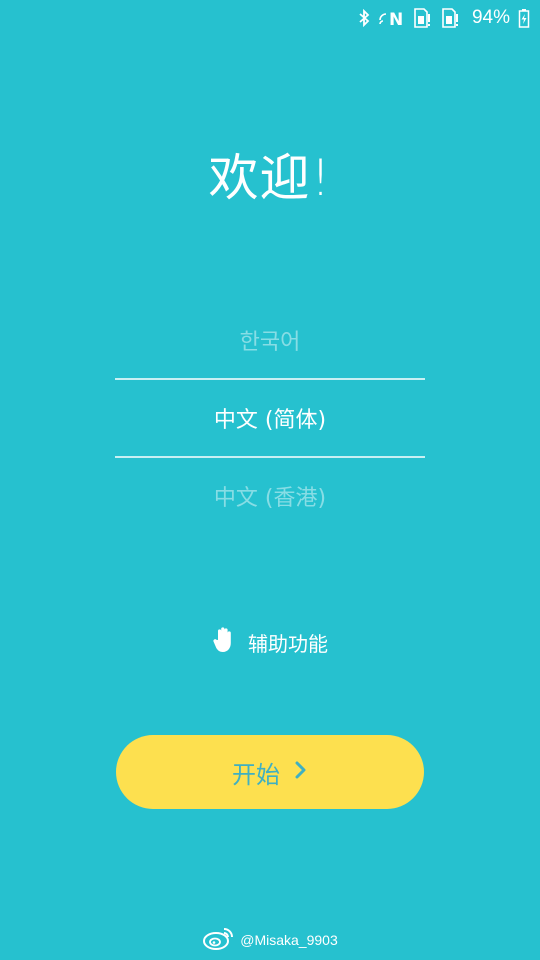 This screenshot has width=540, height=960. What do you see at coordinates (450, 18) in the screenshot?
I see `sim2-icon` at bounding box center [450, 18].